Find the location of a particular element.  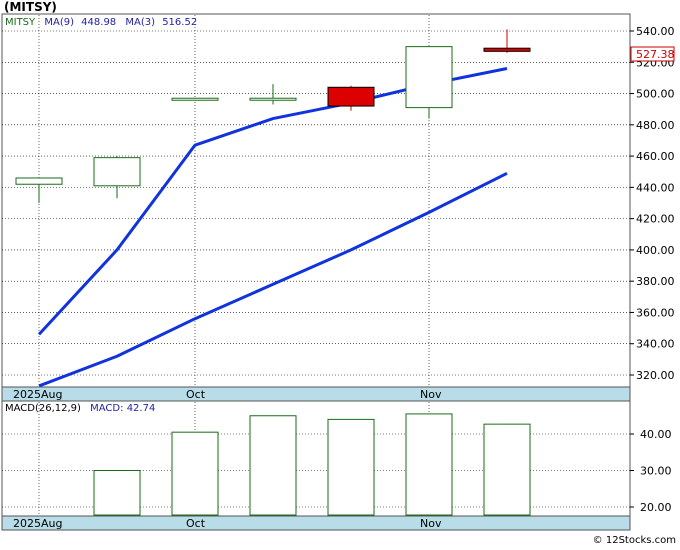

macd-y-tick-label: 20.00 is located at coordinates (656, 507).